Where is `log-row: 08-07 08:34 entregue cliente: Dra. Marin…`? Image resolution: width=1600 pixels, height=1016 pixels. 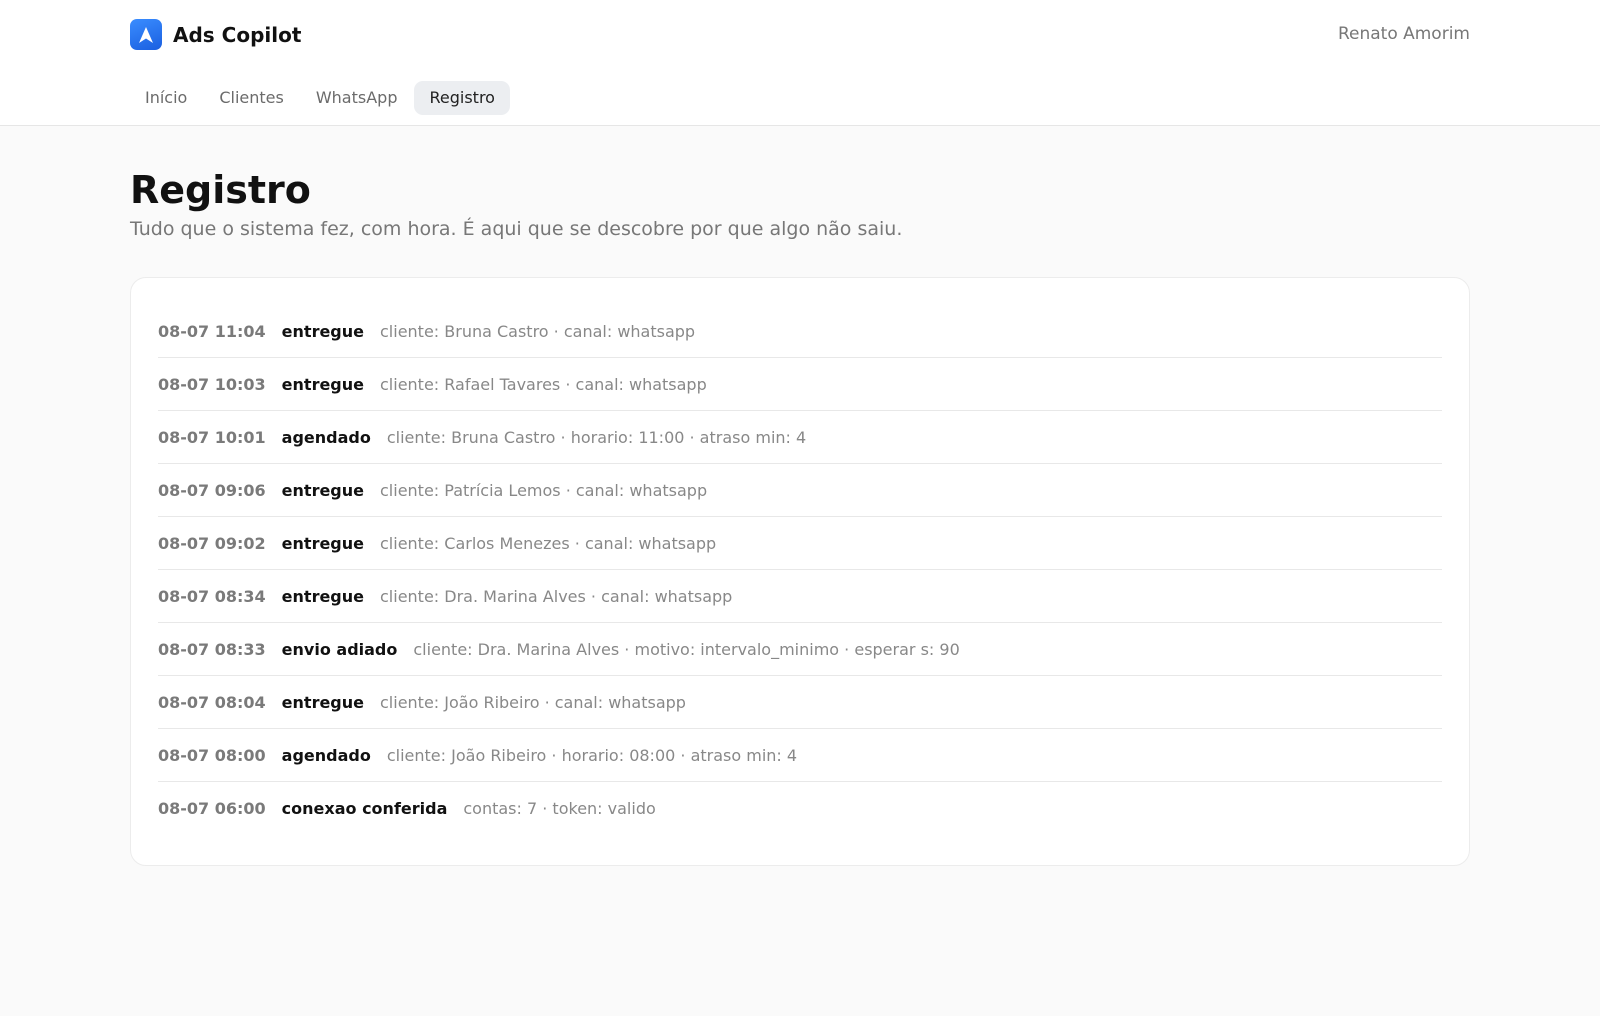
log-row: 08-07 08:34 entregue cliente: Dra. Marin… is located at coordinates (800, 596).